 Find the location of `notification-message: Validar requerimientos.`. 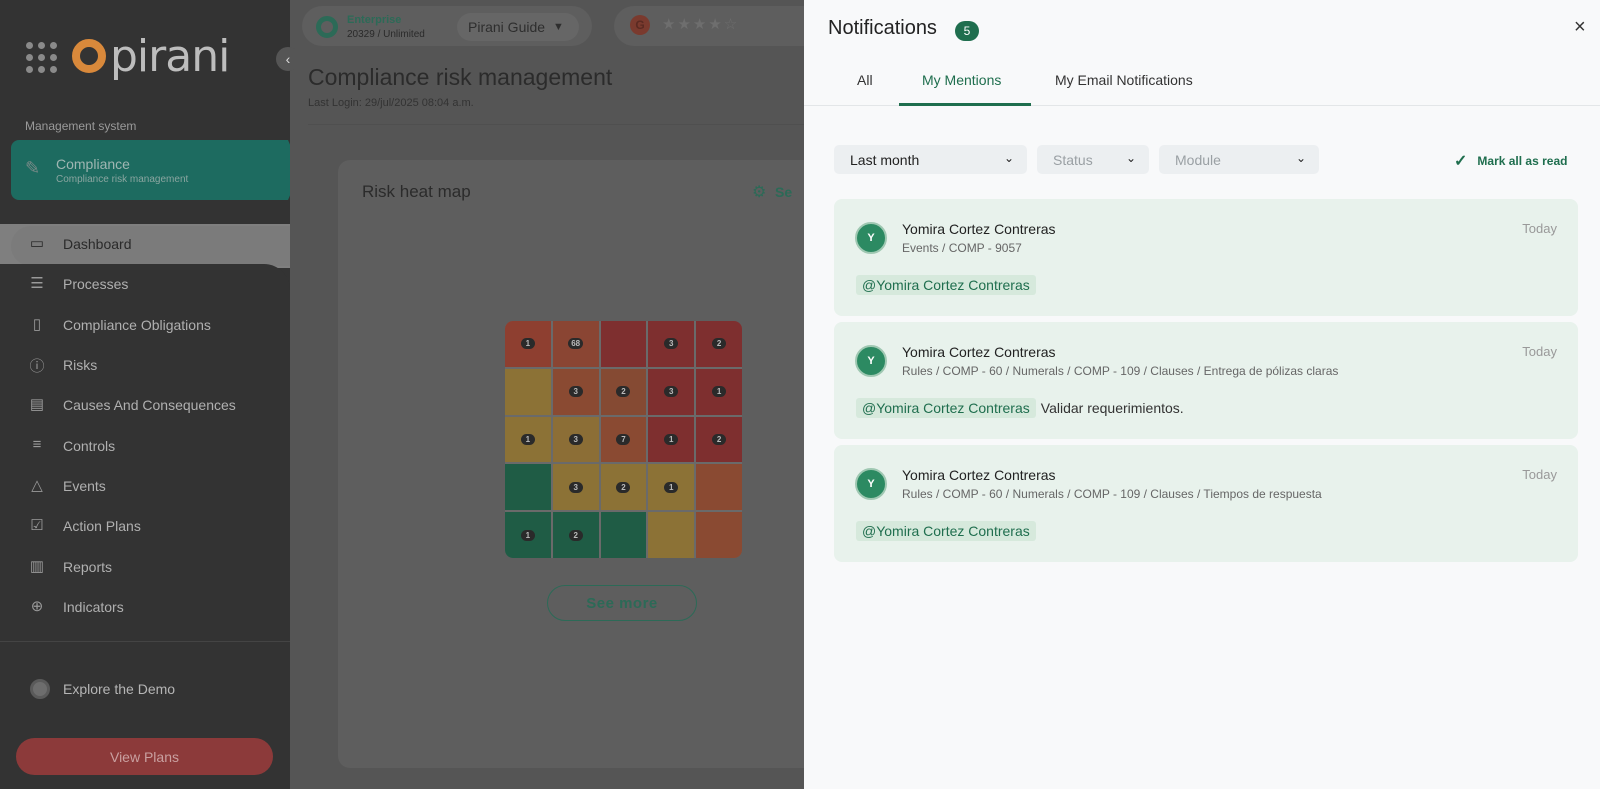

notification-message: Validar requerimientos. is located at coordinates (1112, 408).